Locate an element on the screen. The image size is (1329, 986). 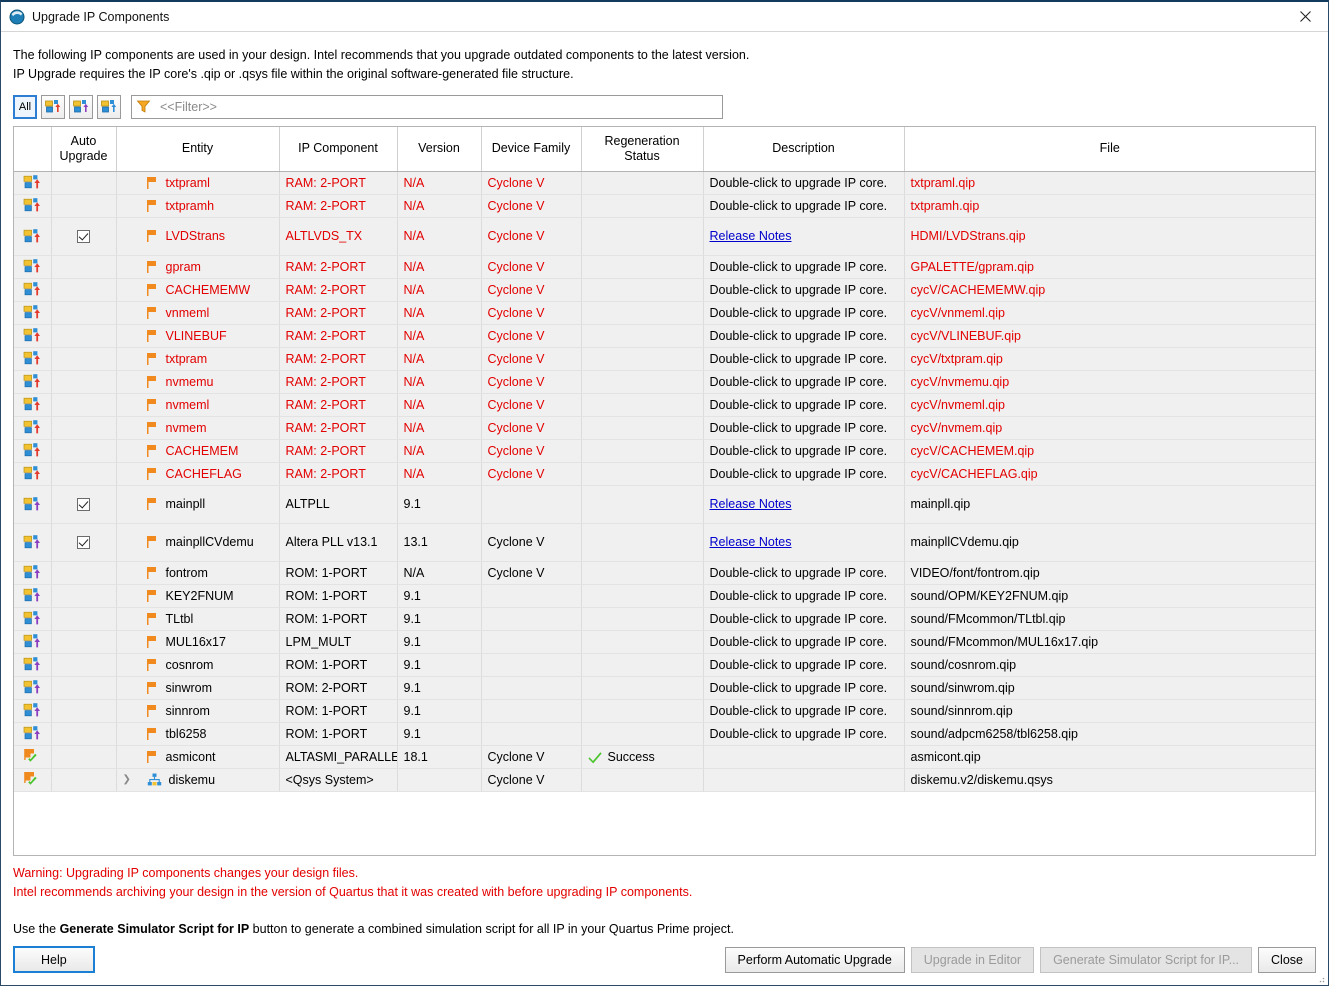
entity-cell: sinnrom is located at coordinates (198, 711).